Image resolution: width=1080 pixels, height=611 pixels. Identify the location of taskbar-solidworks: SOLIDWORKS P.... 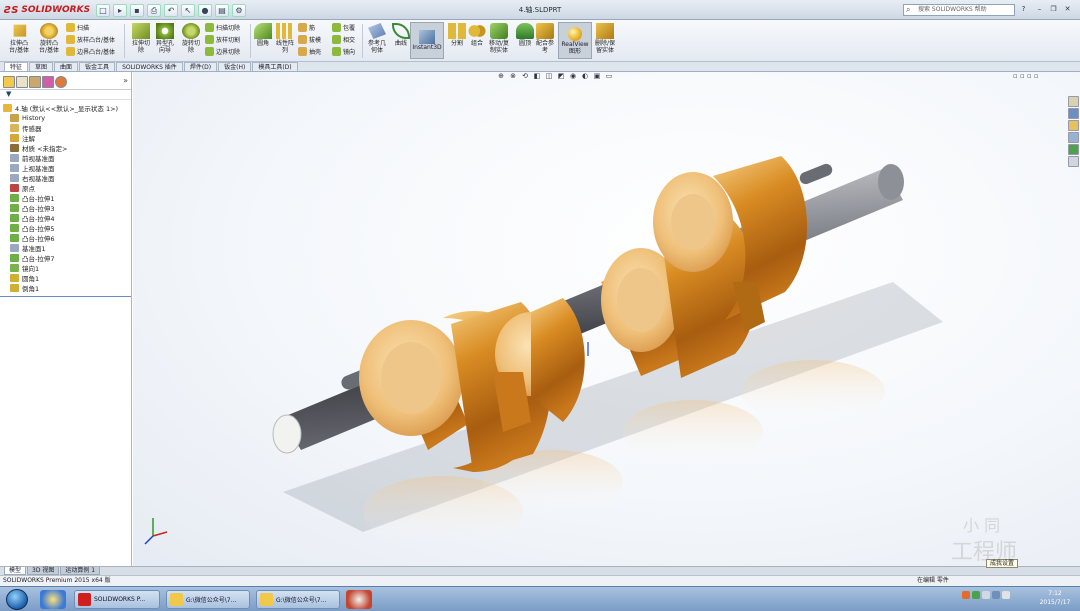
(117, 599).